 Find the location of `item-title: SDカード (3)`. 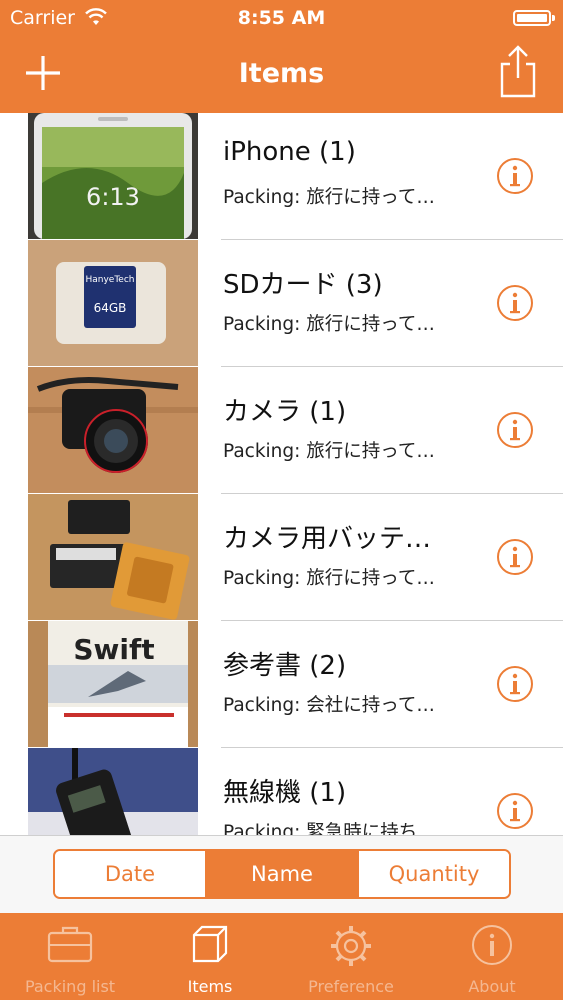

item-title: SDカード (3) is located at coordinates (303, 285).